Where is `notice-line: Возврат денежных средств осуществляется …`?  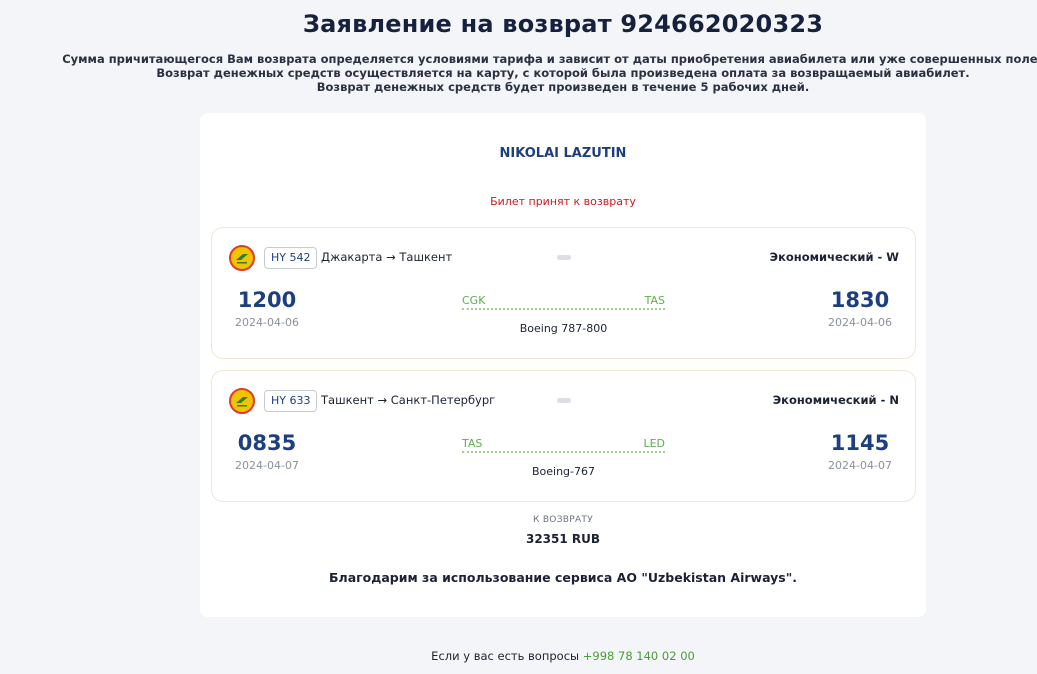 notice-line: Возврат денежных средств осуществляется … is located at coordinates (563, 73).